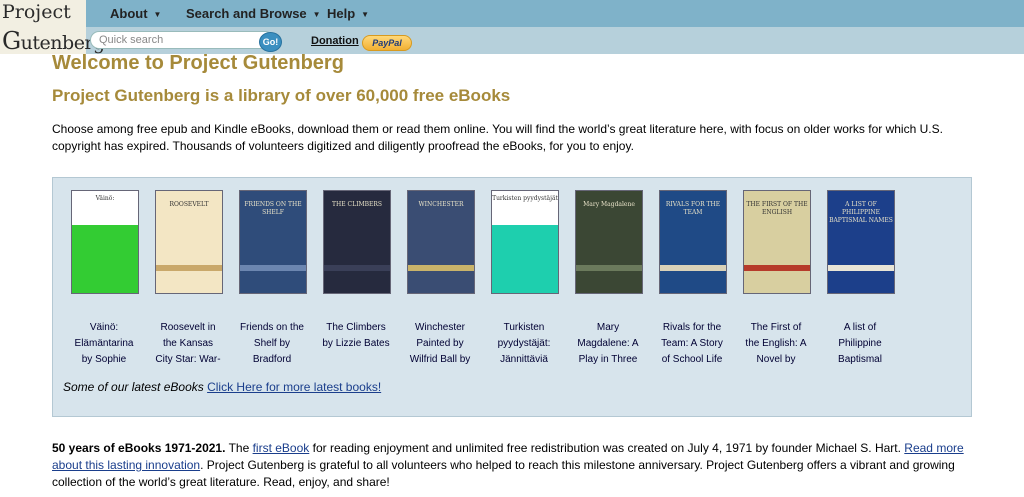 The image size is (1024, 497). What do you see at coordinates (281, 448) in the screenshot?
I see `first-ebook-link: first eBook` at bounding box center [281, 448].